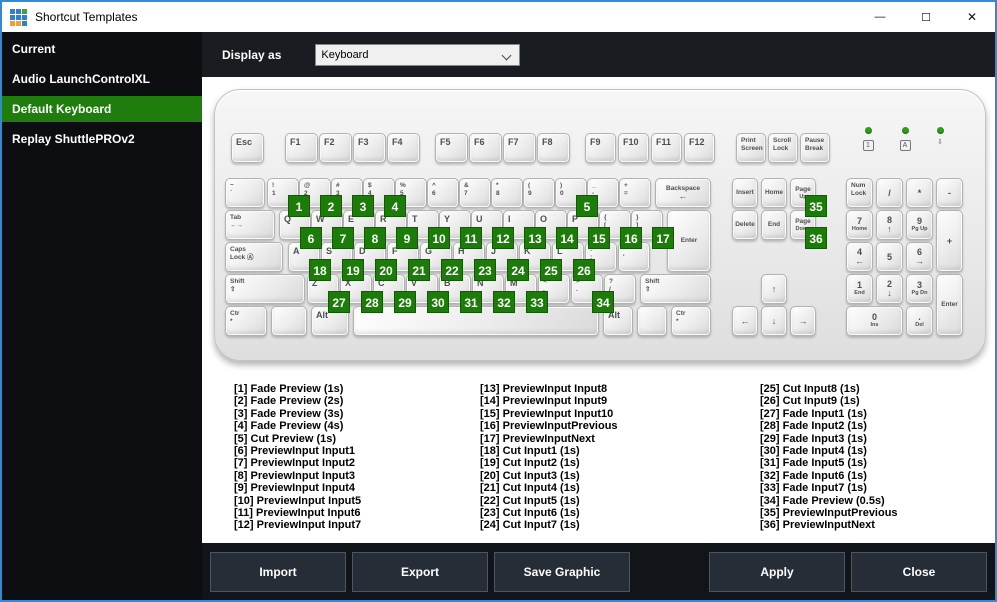  I want to click on key-f7: F7, so click(519, 148).